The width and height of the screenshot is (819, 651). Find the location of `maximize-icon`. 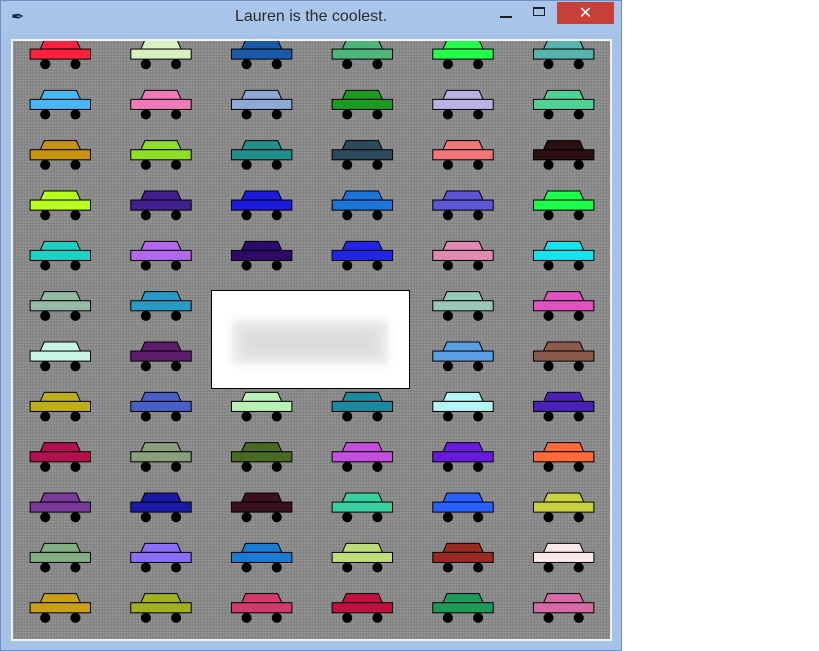

maximize-icon is located at coordinates (539, 11).